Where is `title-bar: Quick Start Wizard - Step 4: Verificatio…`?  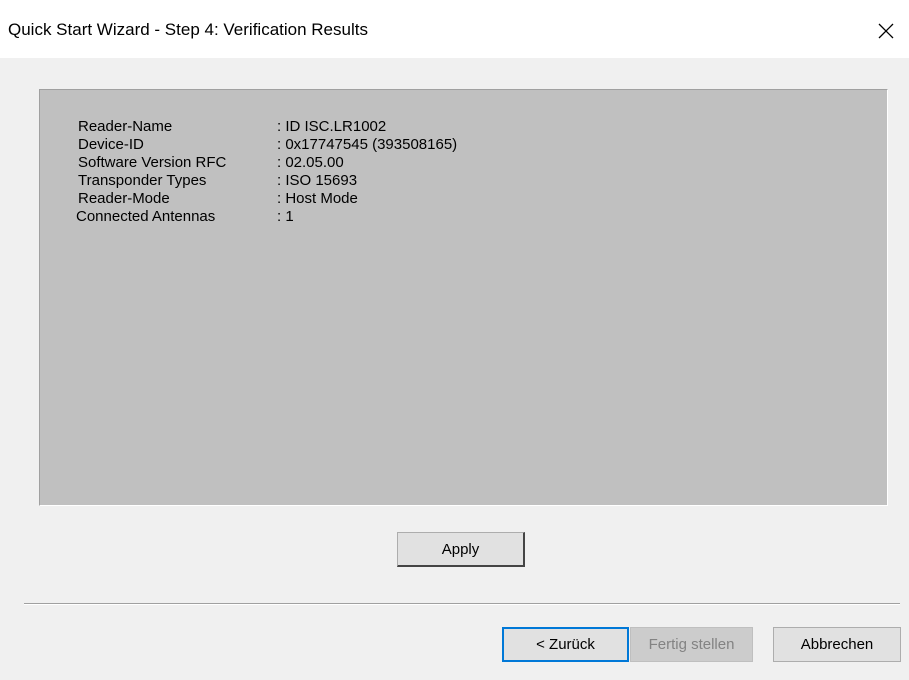 title-bar: Quick Start Wizard - Step 4: Verificatio… is located at coordinates (454, 29).